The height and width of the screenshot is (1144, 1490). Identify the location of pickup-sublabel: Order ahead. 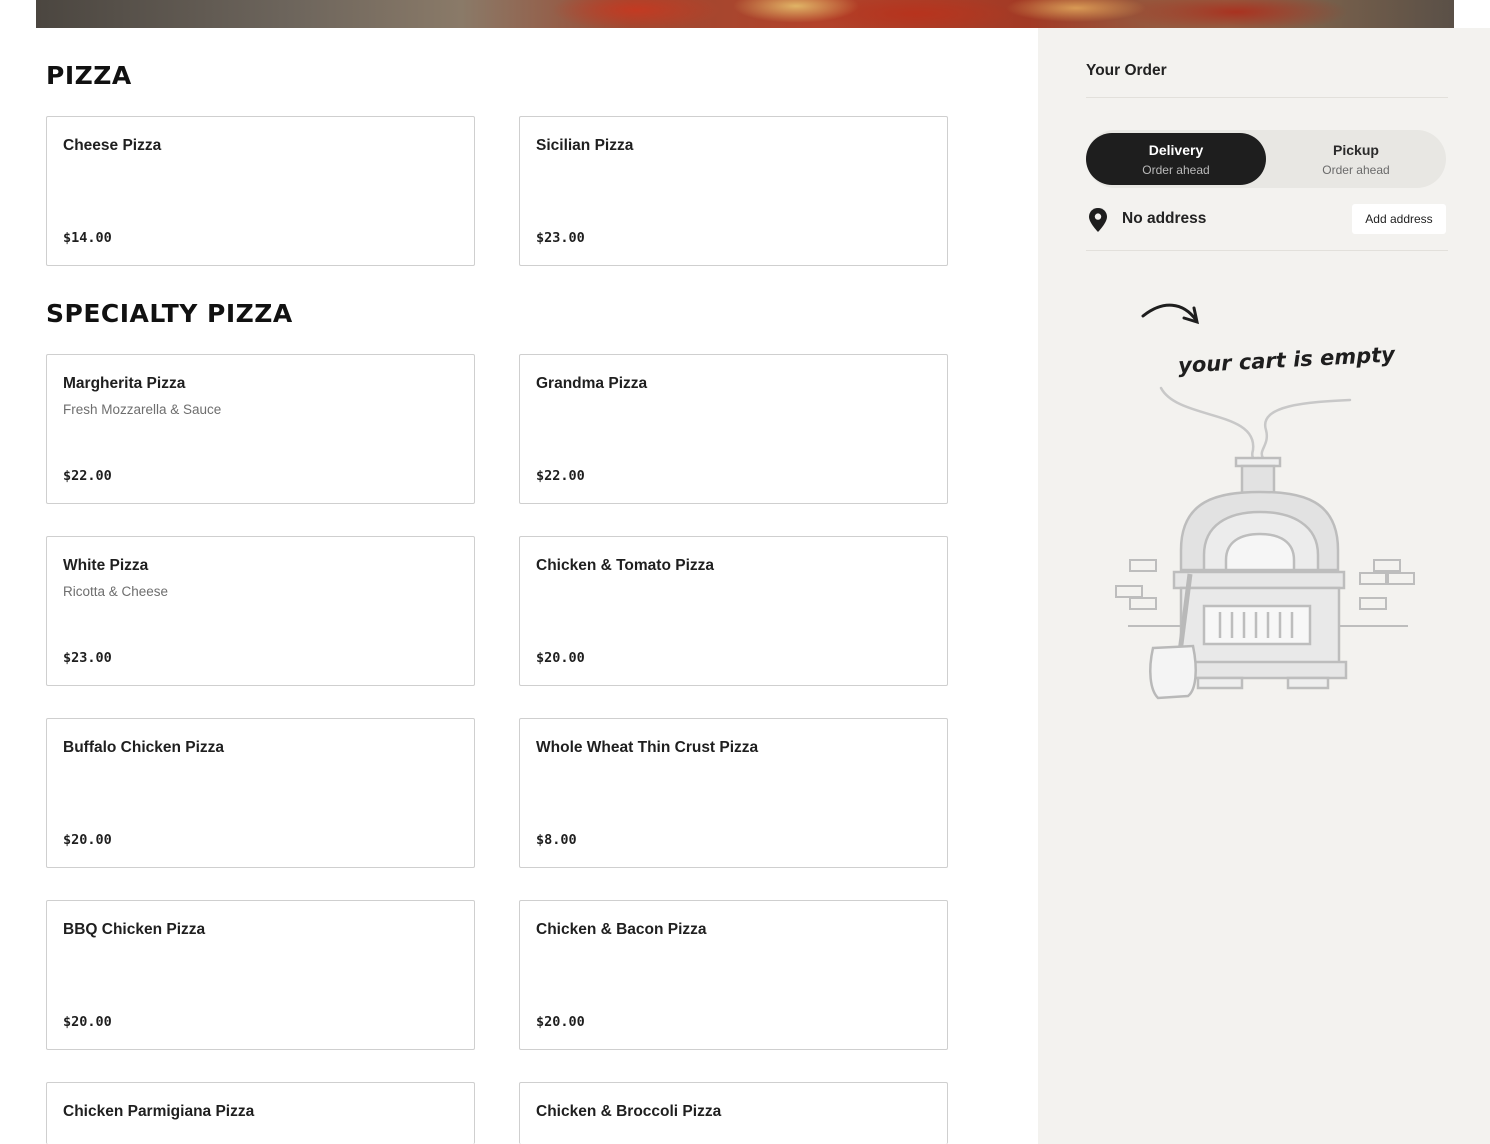
(1356, 170).